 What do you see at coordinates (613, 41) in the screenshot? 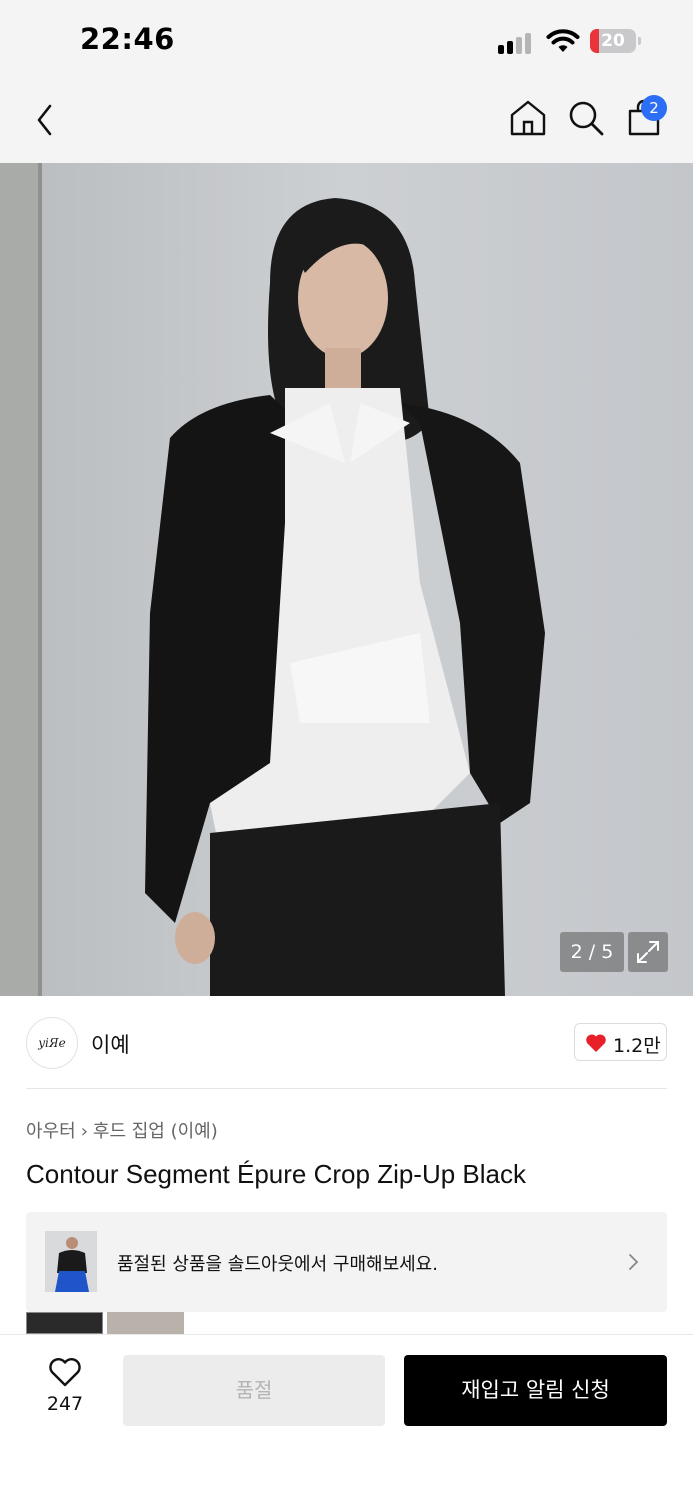
I see `battery-level: 20` at bounding box center [613, 41].